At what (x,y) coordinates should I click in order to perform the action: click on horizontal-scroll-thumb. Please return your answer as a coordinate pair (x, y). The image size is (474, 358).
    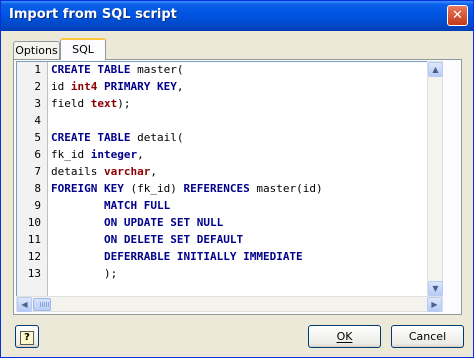
    Looking at the image, I should click on (42, 304).